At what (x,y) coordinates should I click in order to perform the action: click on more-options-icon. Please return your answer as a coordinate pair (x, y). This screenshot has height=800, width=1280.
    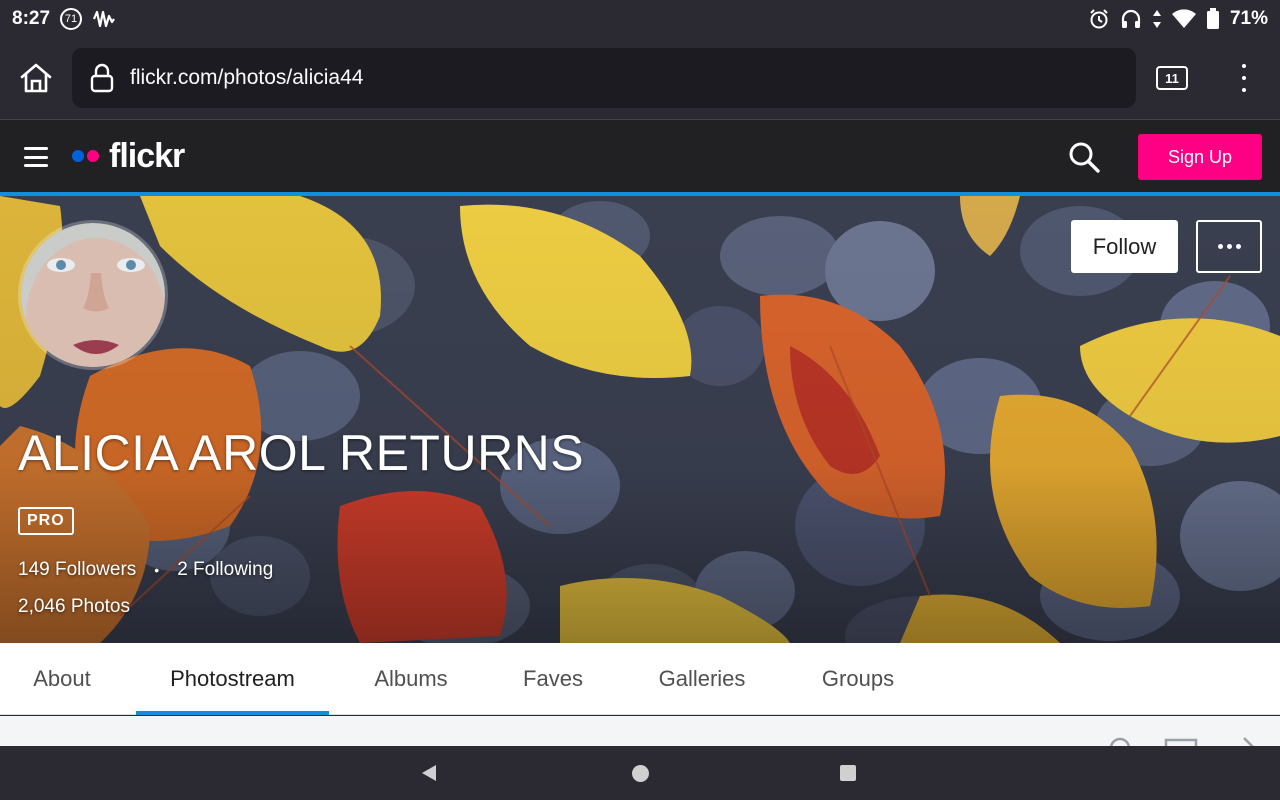
    Looking at the image, I should click on (1229, 246).